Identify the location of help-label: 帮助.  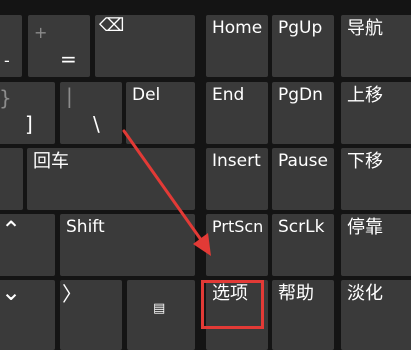
(296, 293).